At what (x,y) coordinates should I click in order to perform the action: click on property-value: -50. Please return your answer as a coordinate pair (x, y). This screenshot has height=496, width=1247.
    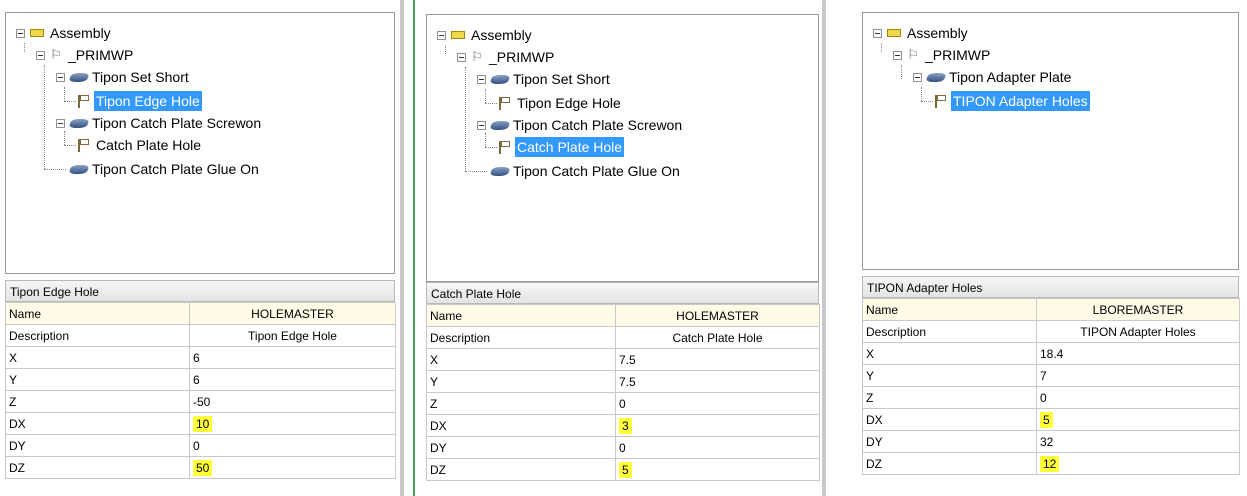
    Looking at the image, I should click on (292, 401).